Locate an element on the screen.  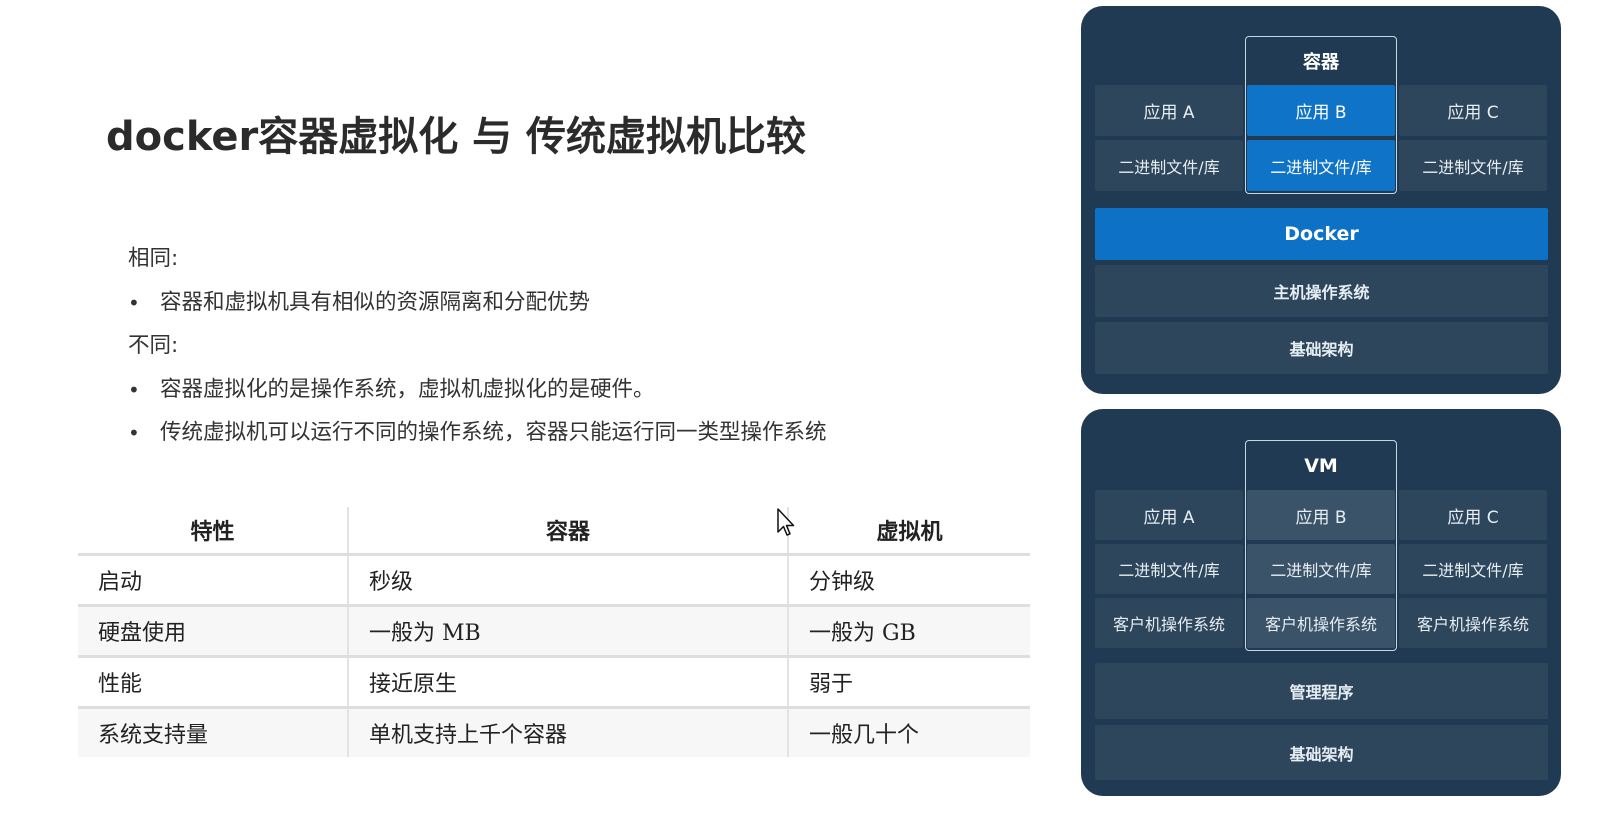
table-row: 硬盘使用 一般为 MB 一般为 GB is located at coordinates (554, 631).